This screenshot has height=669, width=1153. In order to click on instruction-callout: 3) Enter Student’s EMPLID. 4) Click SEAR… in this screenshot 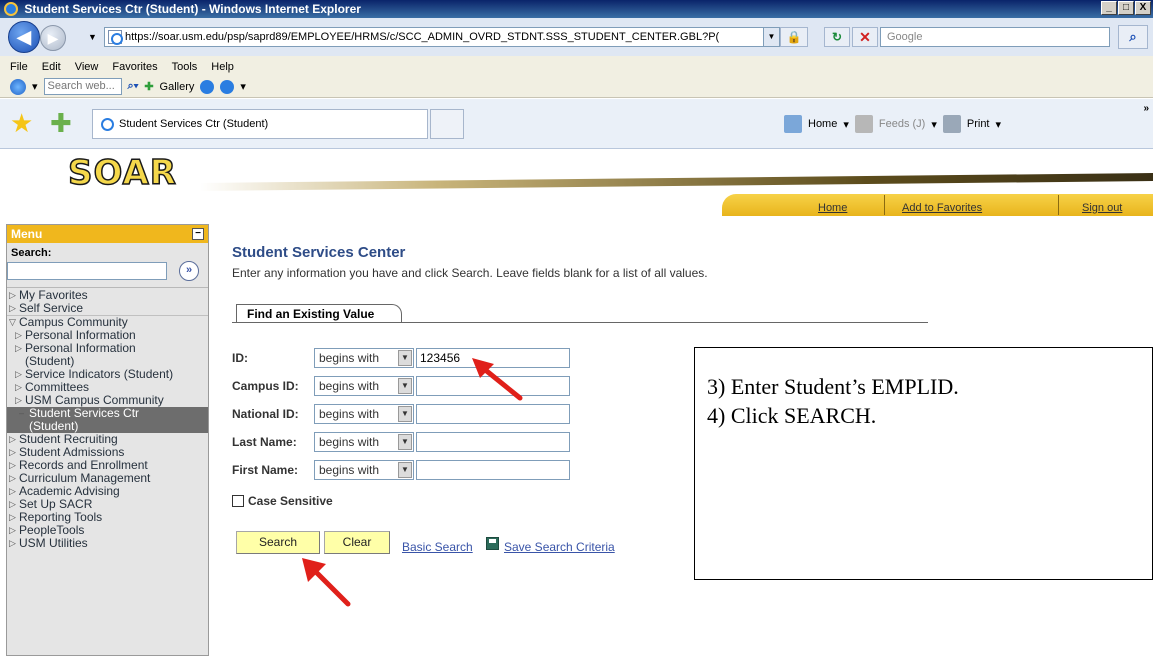, I will do `click(923, 463)`.